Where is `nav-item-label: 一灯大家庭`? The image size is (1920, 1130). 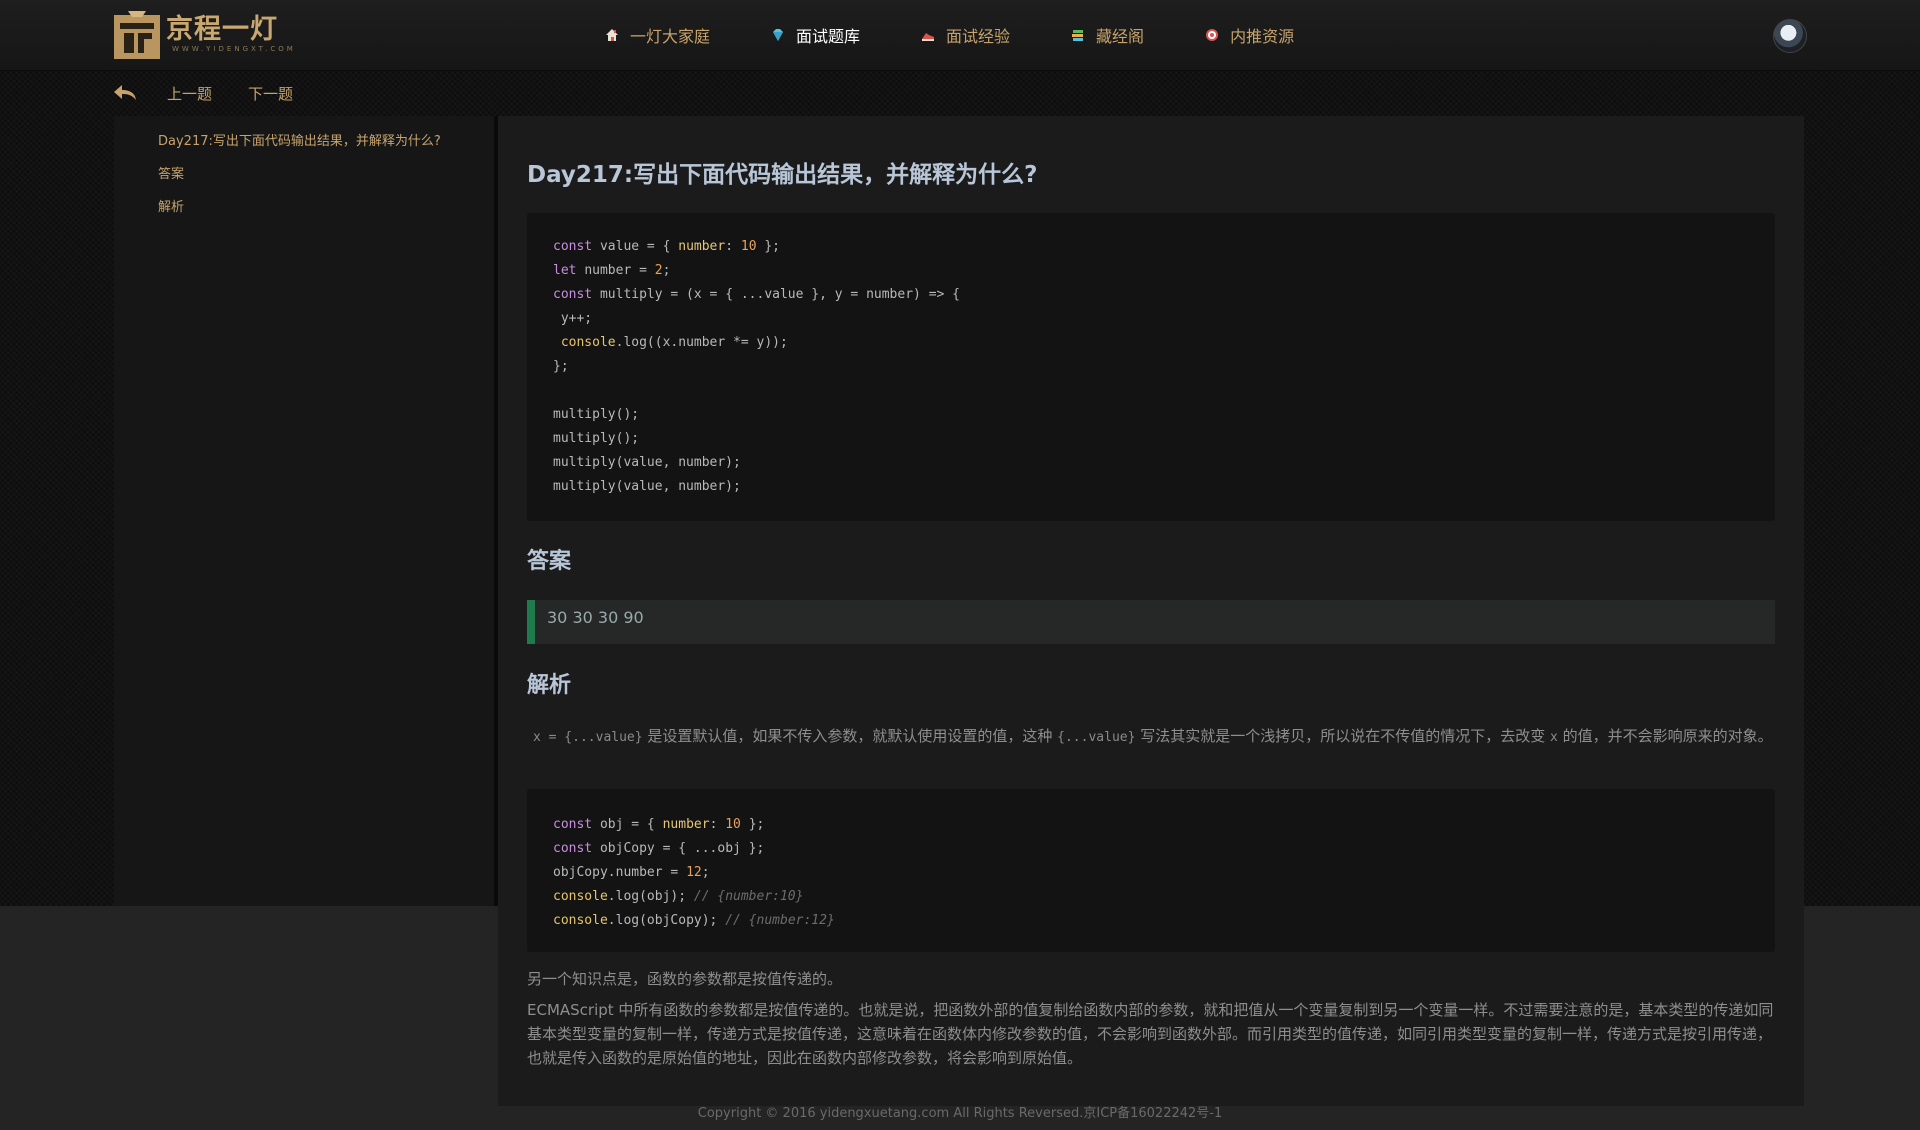
nav-item-label: 一灯大家庭 is located at coordinates (670, 36).